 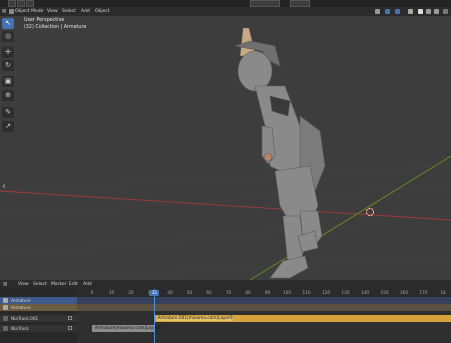 I want to click on annotate-tool-icon: ✎, so click(x=8, y=112).